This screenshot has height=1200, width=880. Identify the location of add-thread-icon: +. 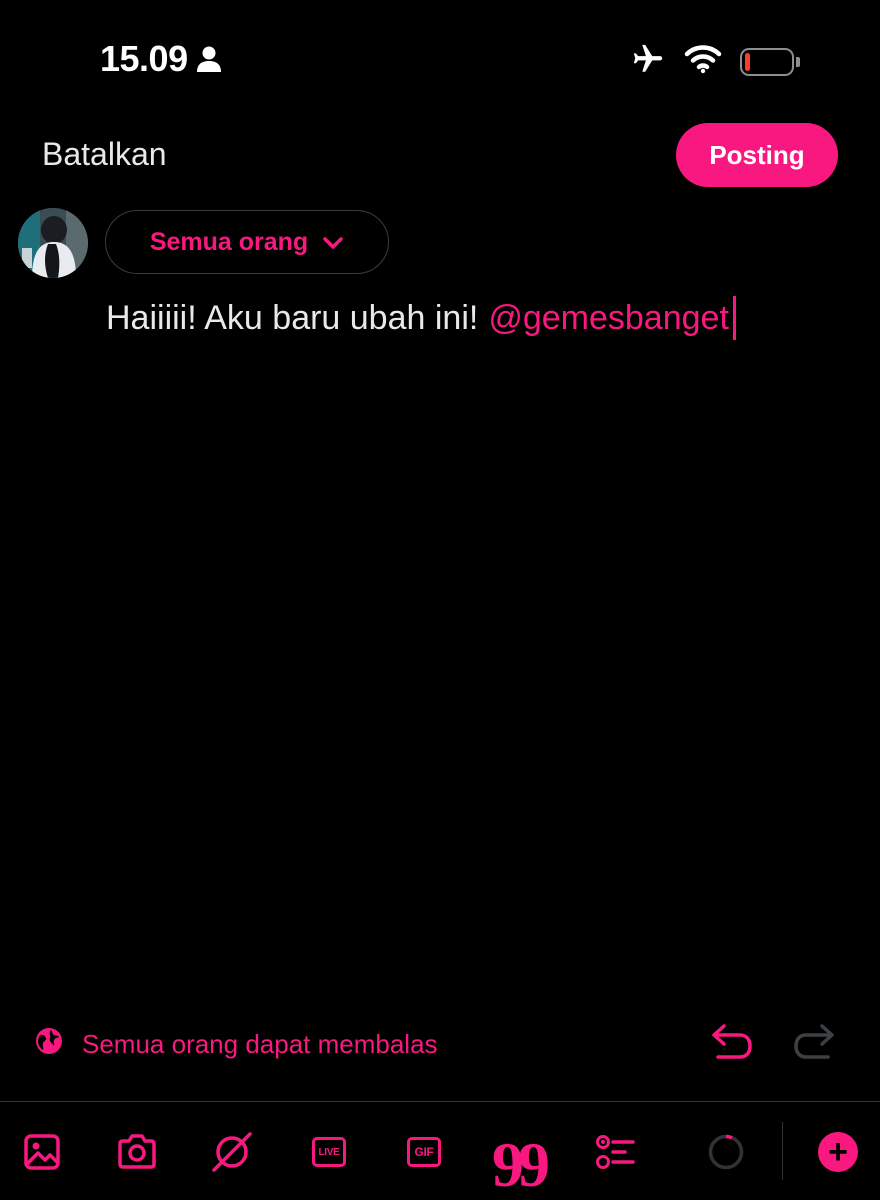
(838, 1152).